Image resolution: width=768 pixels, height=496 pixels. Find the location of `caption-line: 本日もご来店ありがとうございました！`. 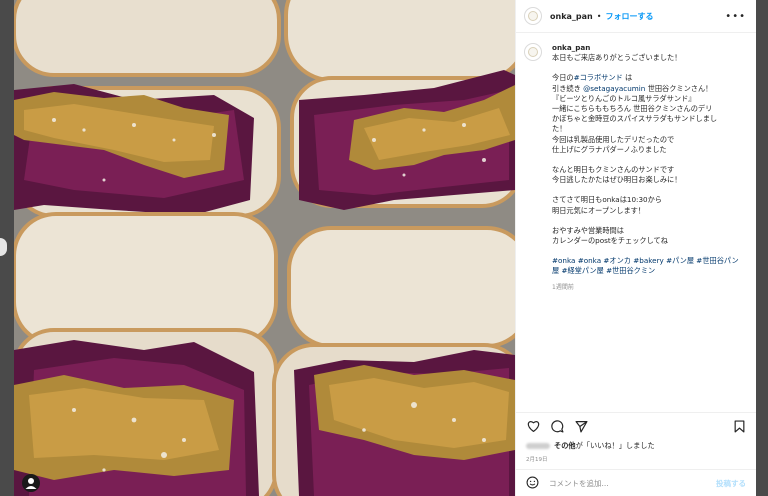

caption-line: 本日もご来店ありがとうございました！ is located at coordinates (617, 58).